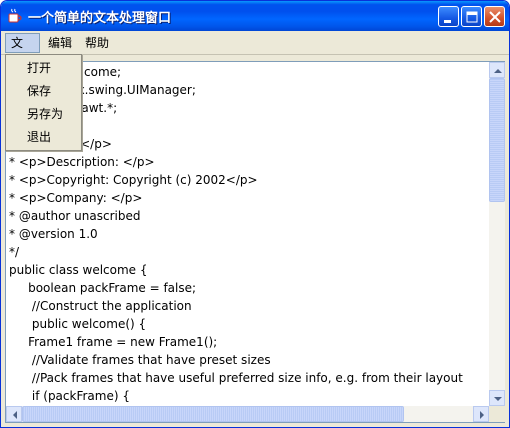 This screenshot has width=510, height=428. What do you see at coordinates (15, 15) in the screenshot?
I see `java-coffee-cup-icon` at bounding box center [15, 15].